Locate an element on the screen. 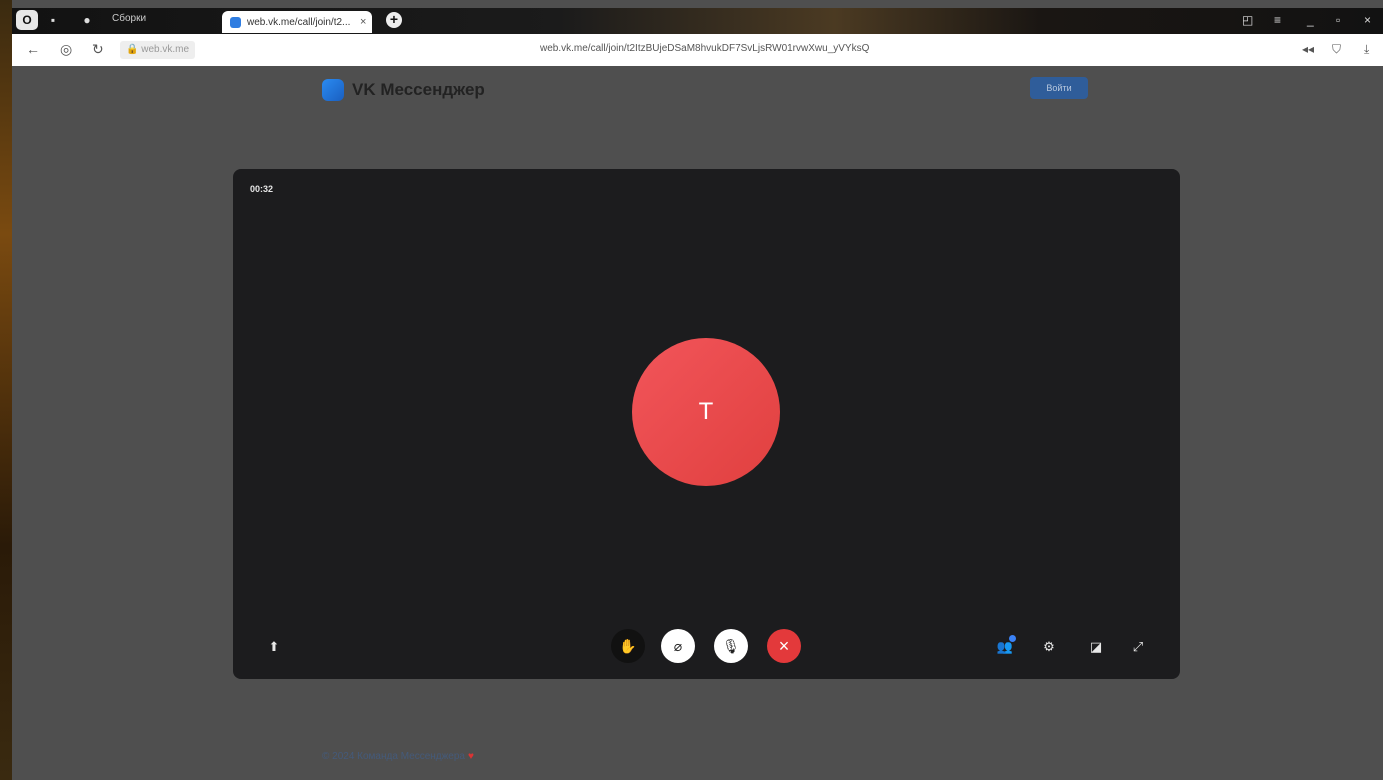 The height and width of the screenshot is (780, 1383). reload-icon: ↻ is located at coordinates (98, 49).